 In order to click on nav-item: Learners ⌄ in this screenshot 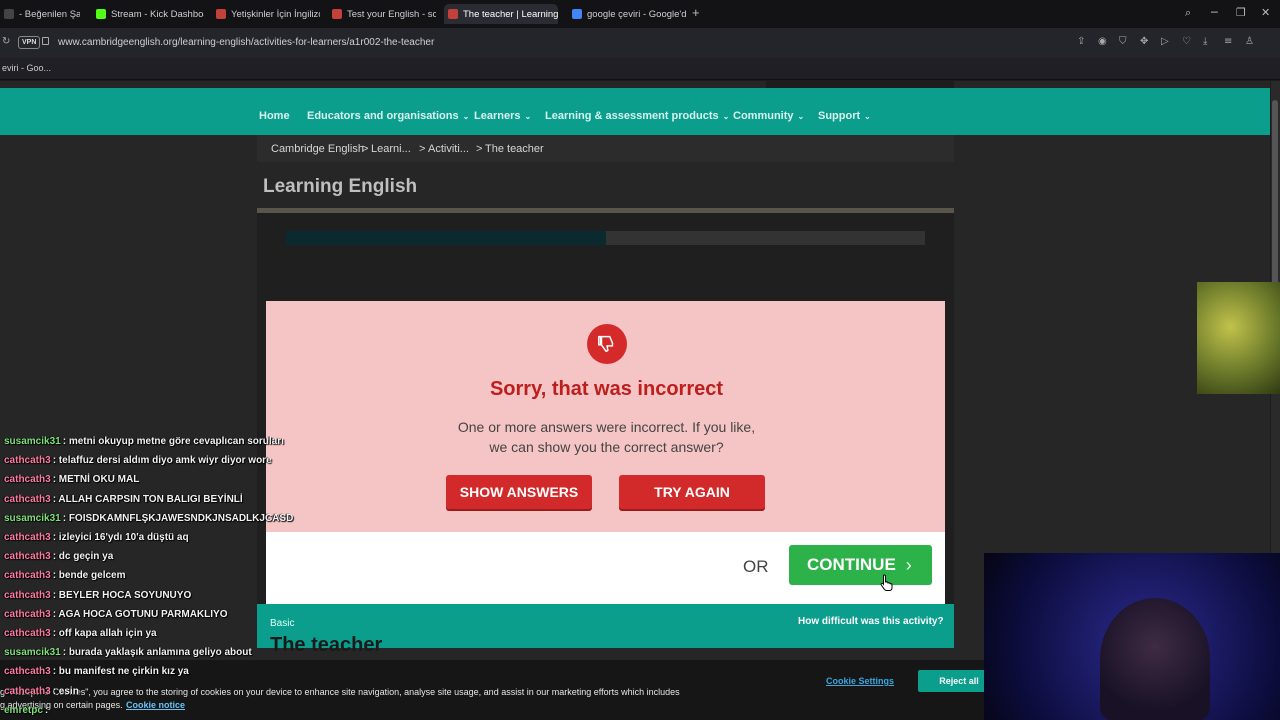, I will do `click(502, 116)`.